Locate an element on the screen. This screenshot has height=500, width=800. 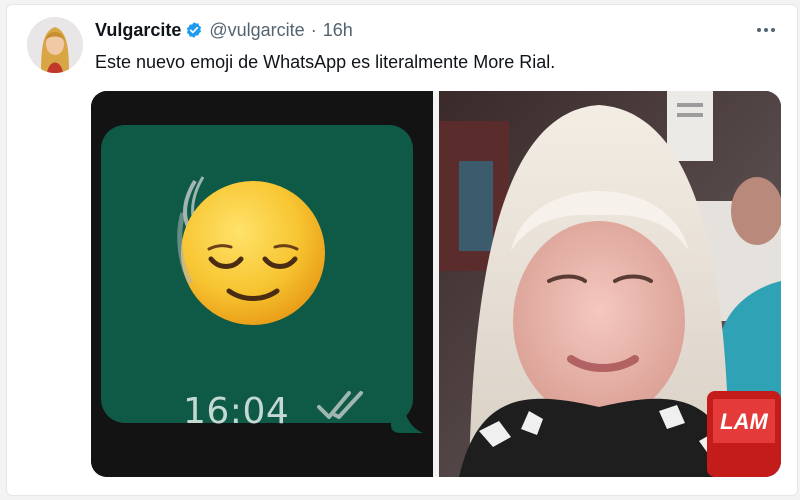
author-name: Vulgarcite is located at coordinates (138, 30).